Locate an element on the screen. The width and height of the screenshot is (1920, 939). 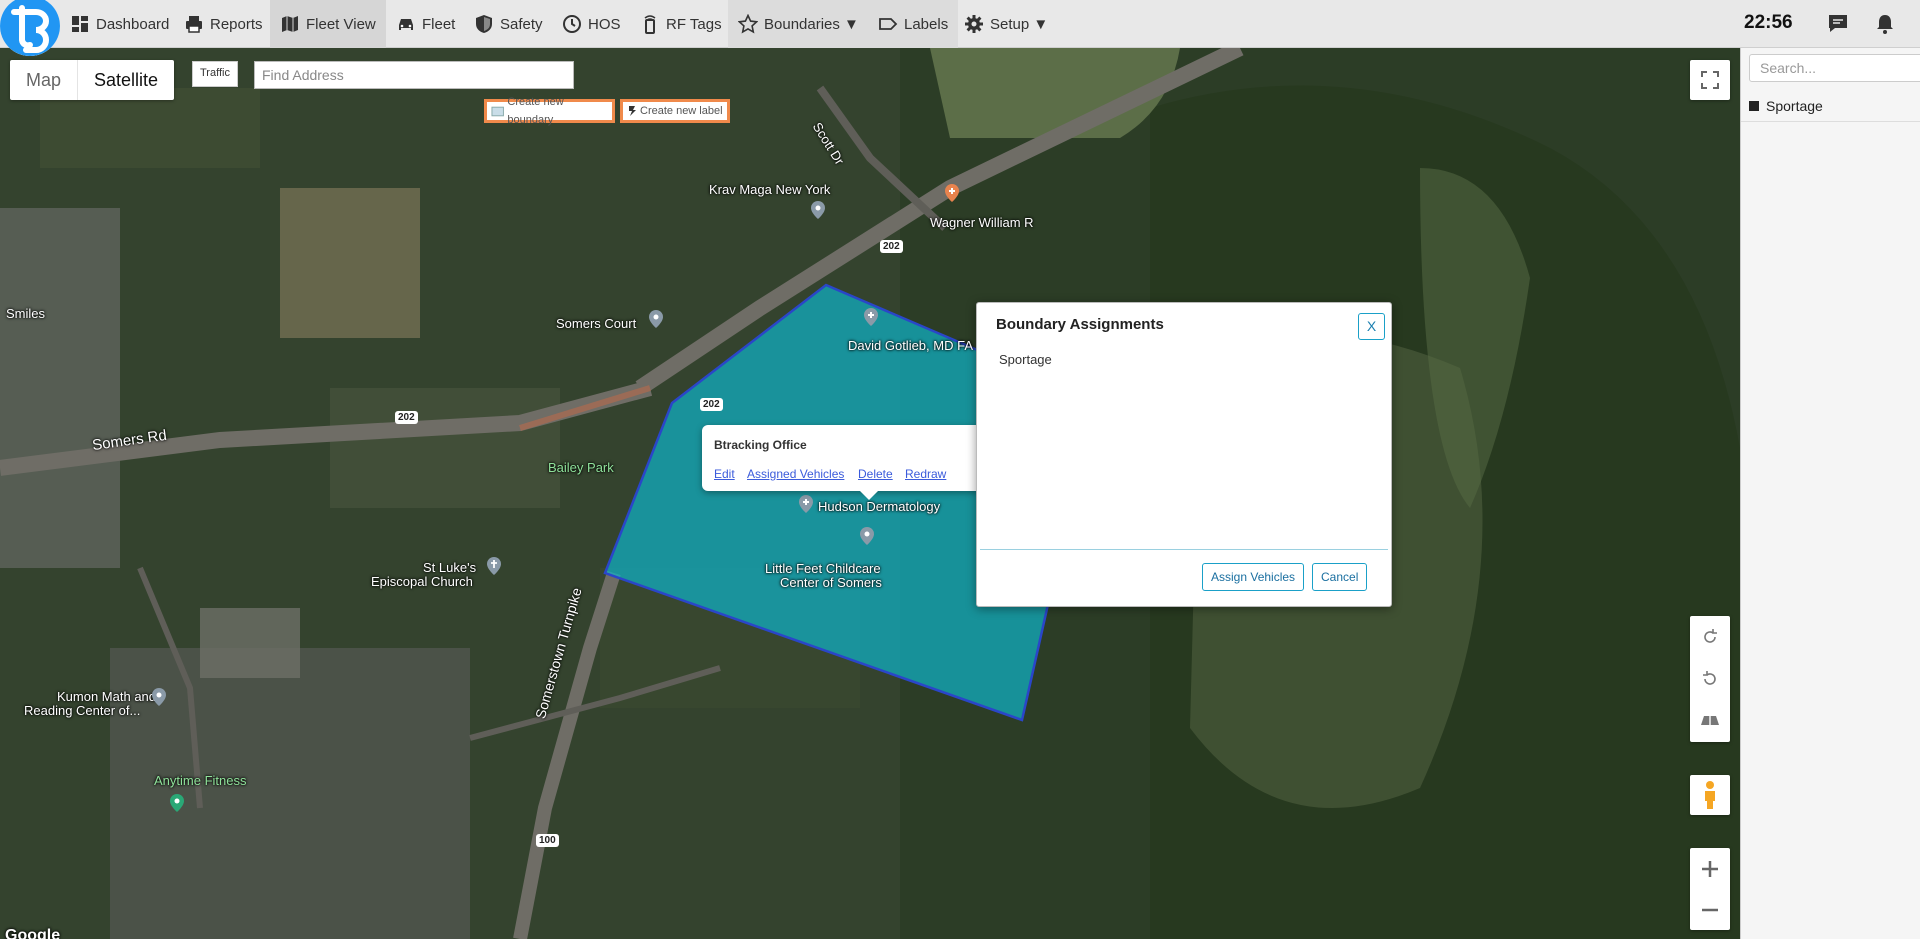
clock-readout: 22:56 is located at coordinates (1768, 22).